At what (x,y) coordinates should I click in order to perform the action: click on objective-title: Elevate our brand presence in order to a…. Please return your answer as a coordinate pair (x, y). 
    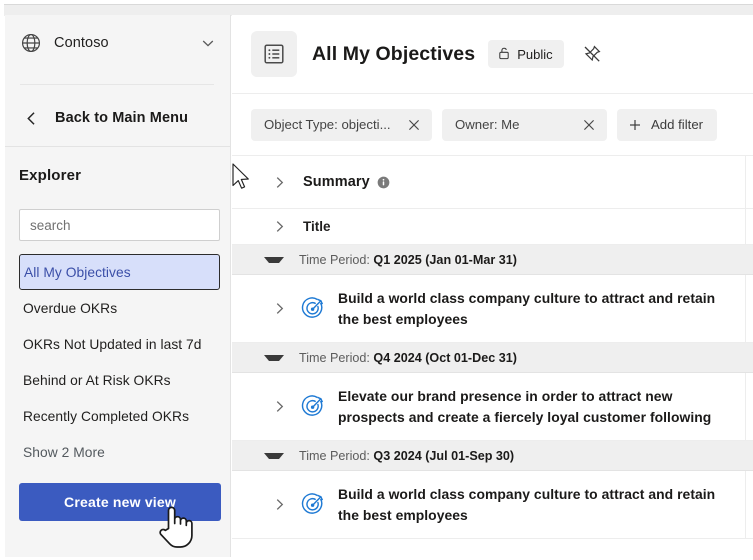
    Looking at the image, I should click on (525, 406).